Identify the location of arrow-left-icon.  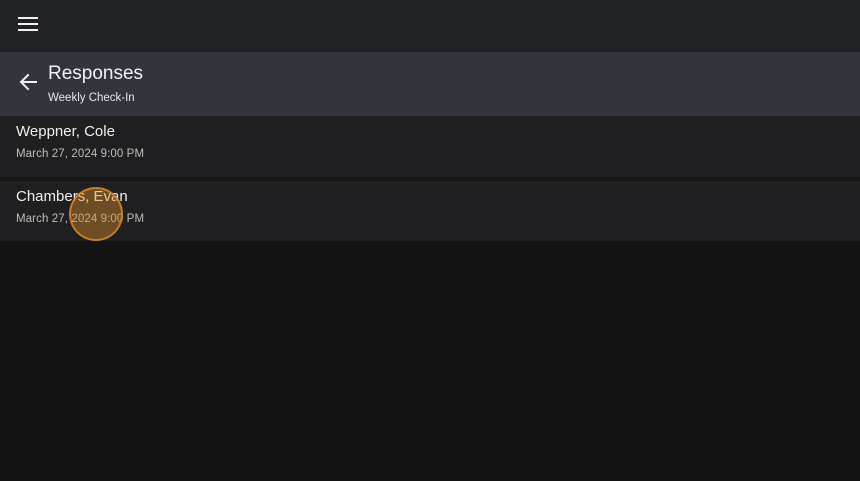
(28, 84).